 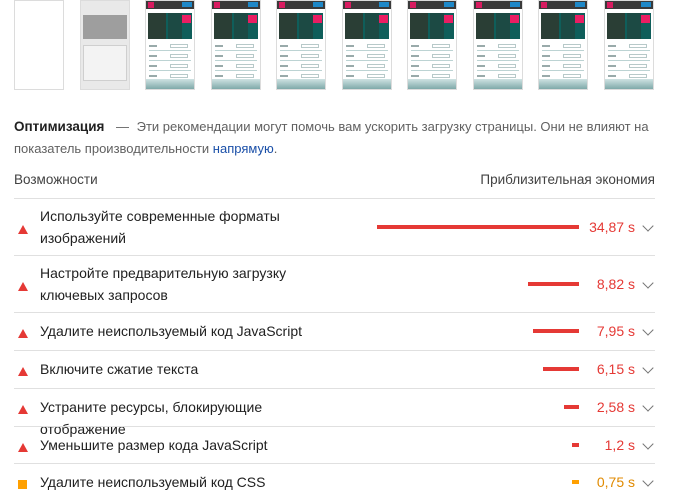 I want to click on savings-value: 0,75 s, so click(x=615, y=481).